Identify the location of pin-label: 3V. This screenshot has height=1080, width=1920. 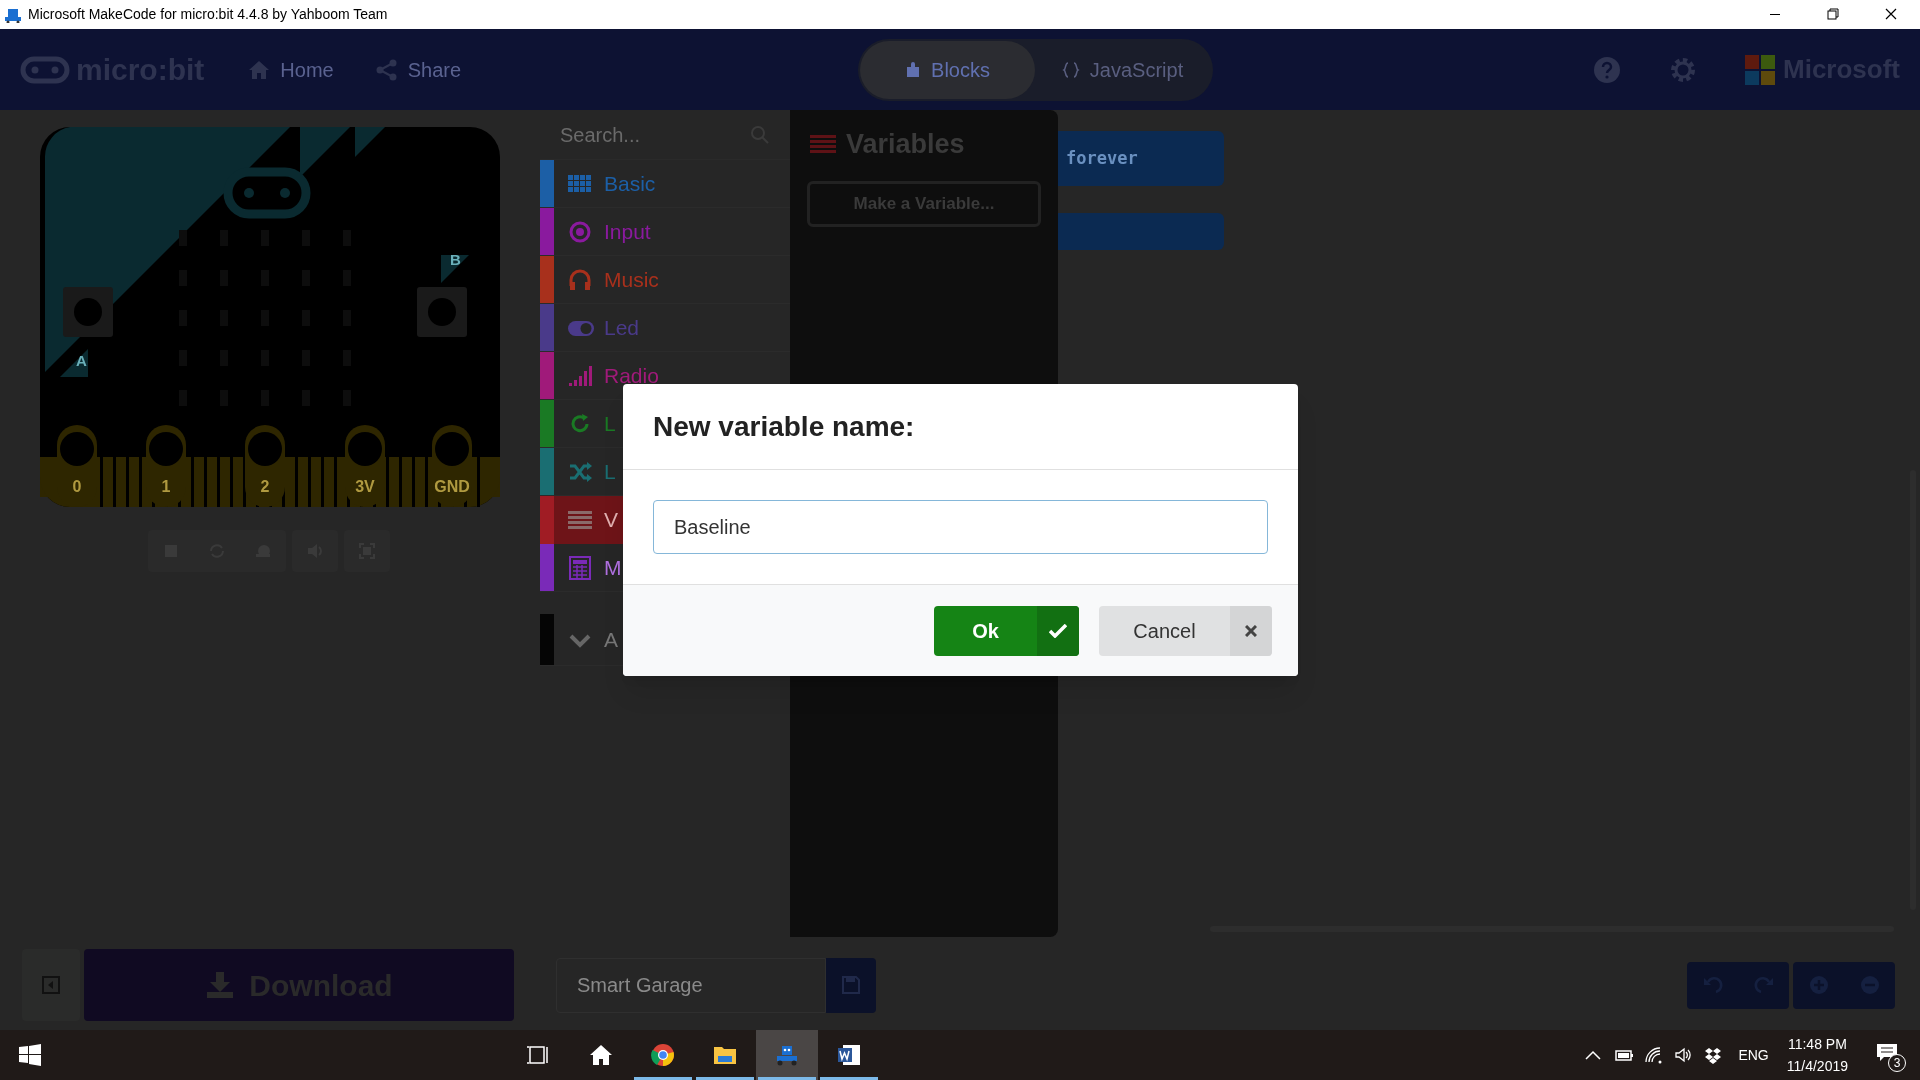
(365, 487).